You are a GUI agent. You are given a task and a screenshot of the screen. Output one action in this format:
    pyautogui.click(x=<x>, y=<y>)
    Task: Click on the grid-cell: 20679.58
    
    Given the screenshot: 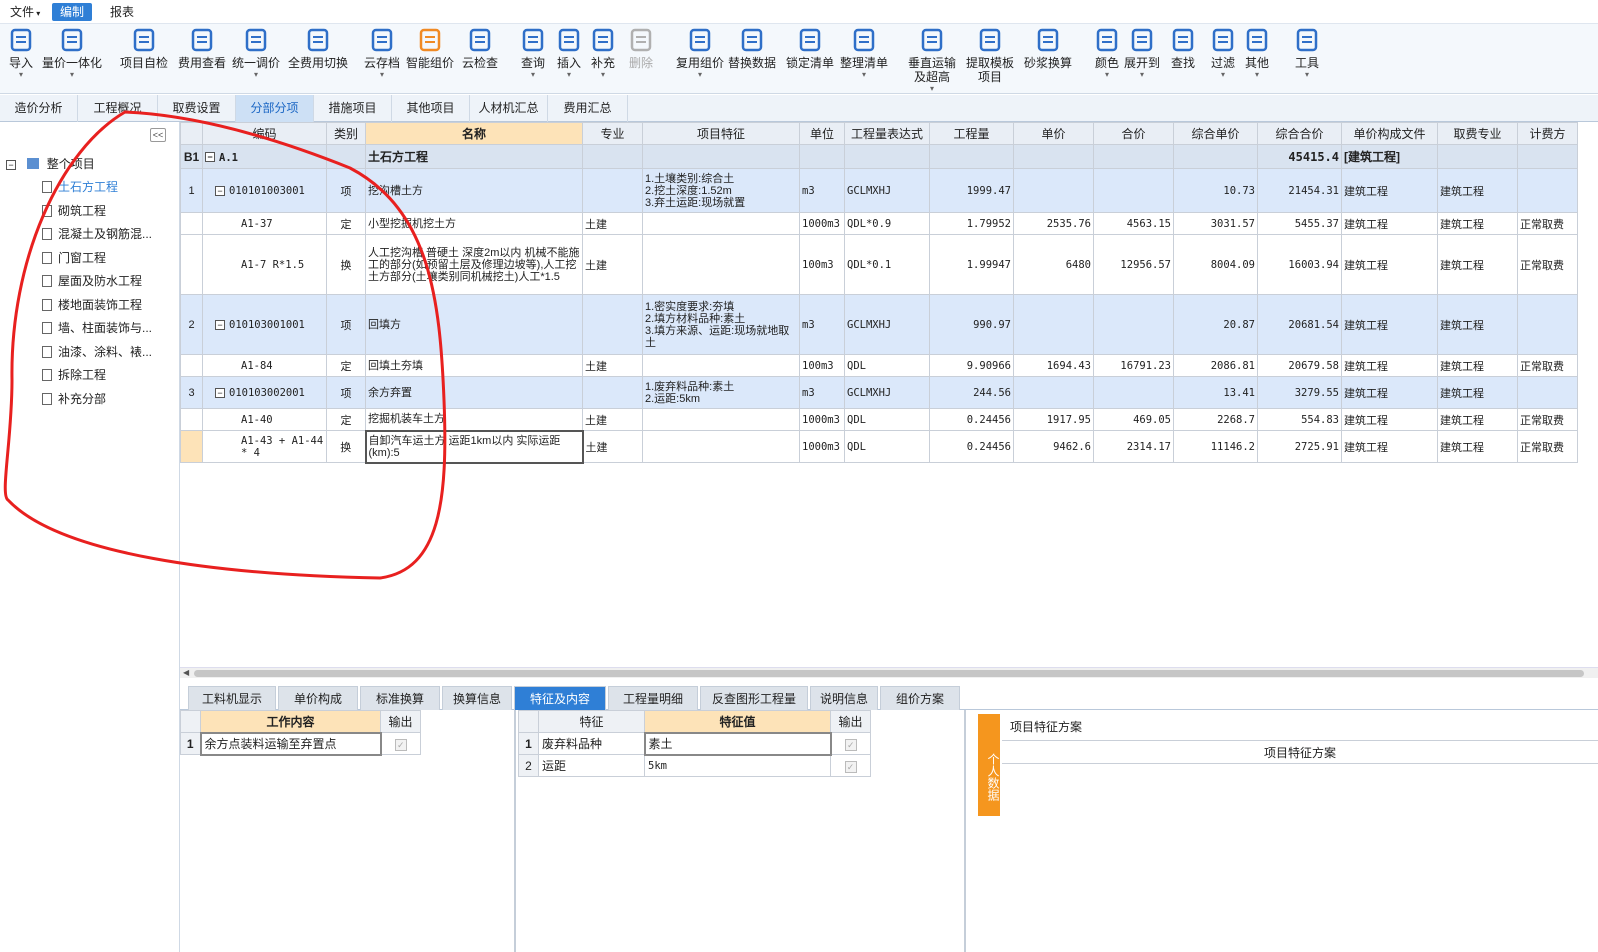 What is the action you would take?
    pyautogui.click(x=1299, y=365)
    